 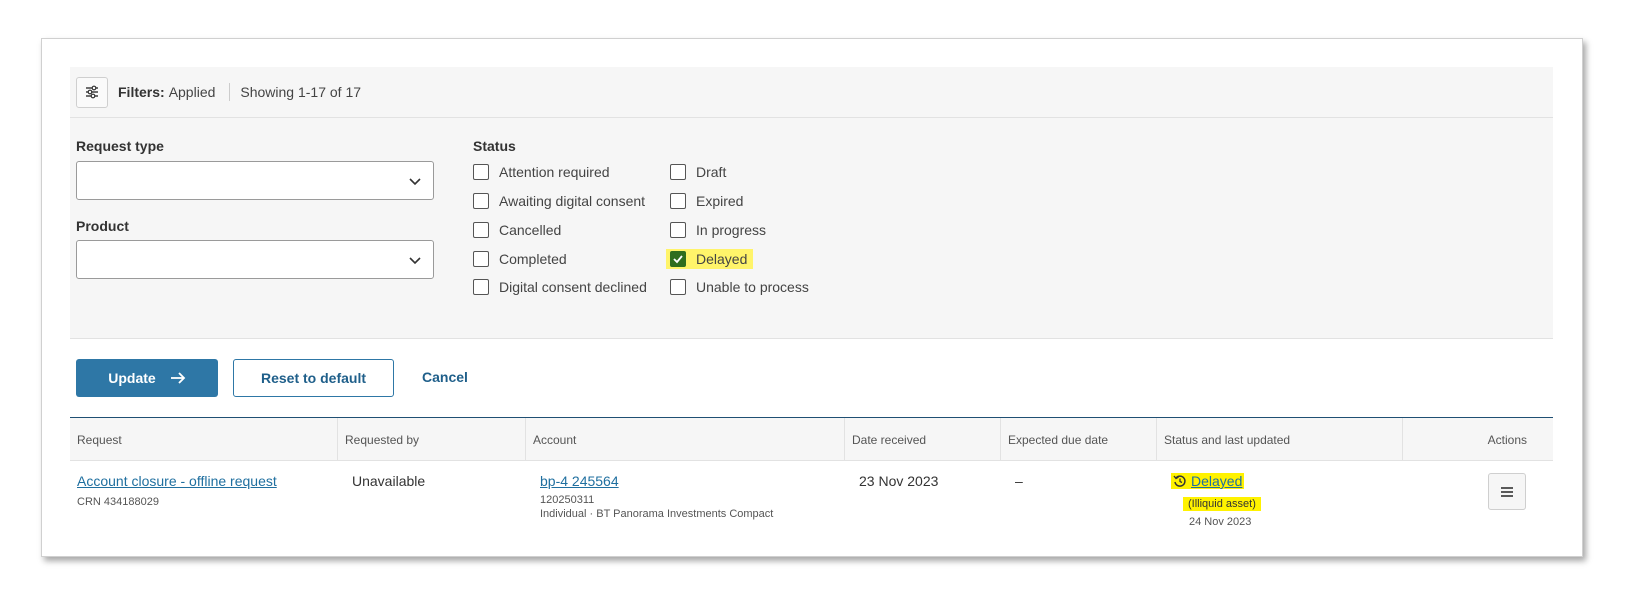 What do you see at coordinates (533, 259) in the screenshot?
I see `checkbox-label: Completed` at bounding box center [533, 259].